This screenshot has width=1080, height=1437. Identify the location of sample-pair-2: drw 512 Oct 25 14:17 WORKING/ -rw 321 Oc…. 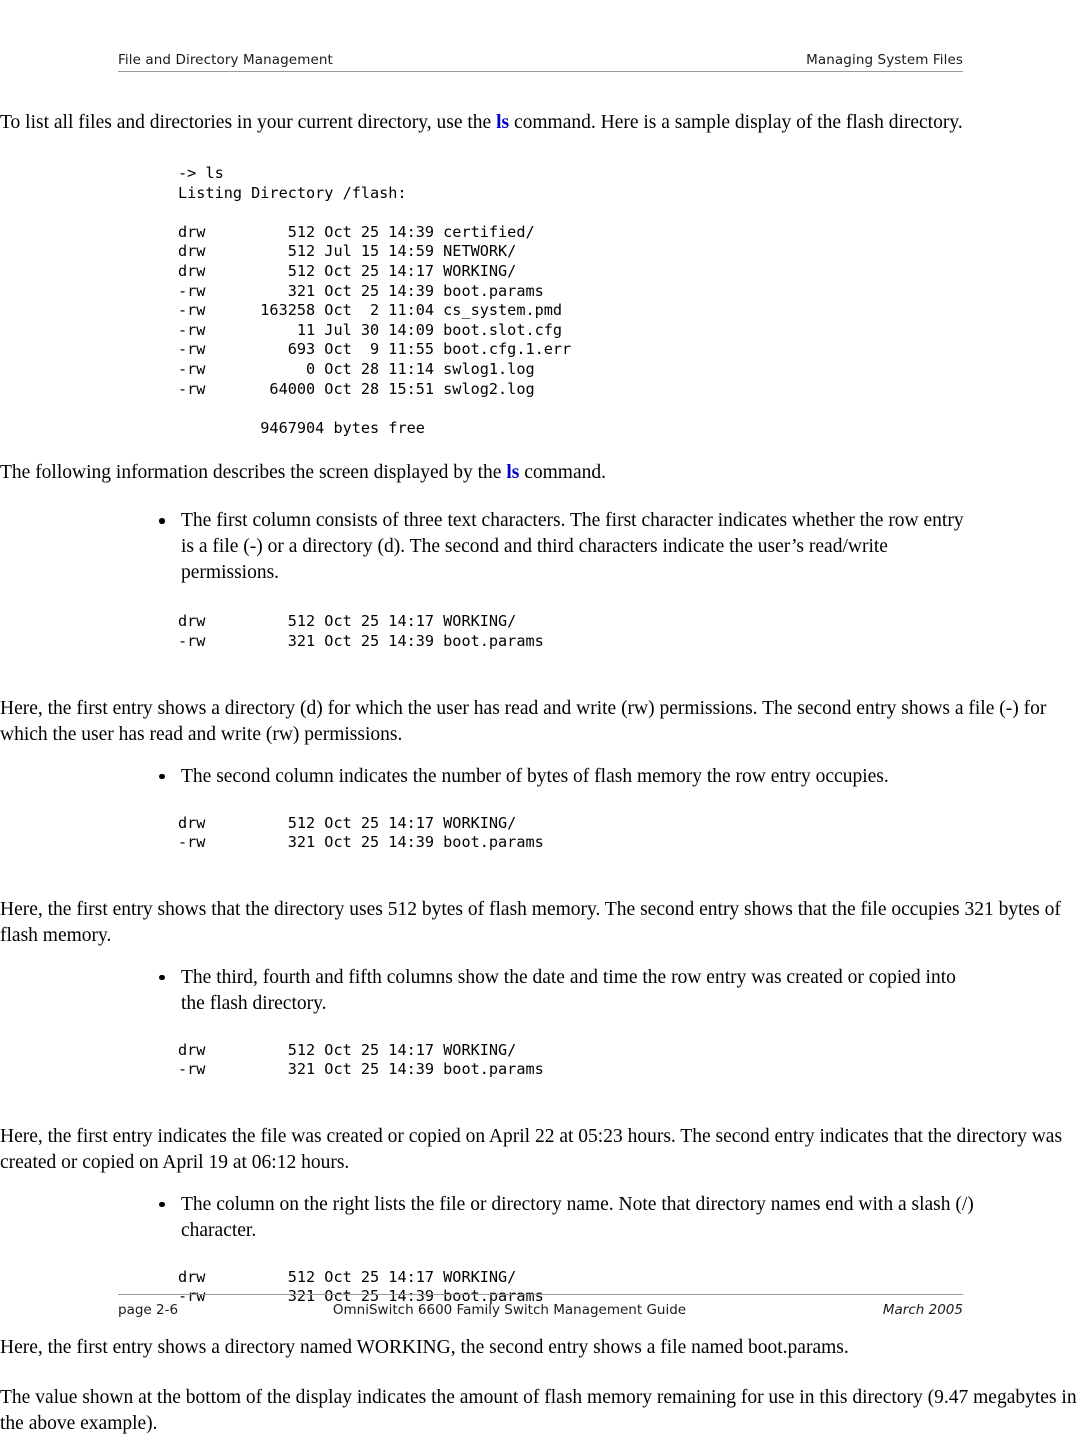
(361, 832).